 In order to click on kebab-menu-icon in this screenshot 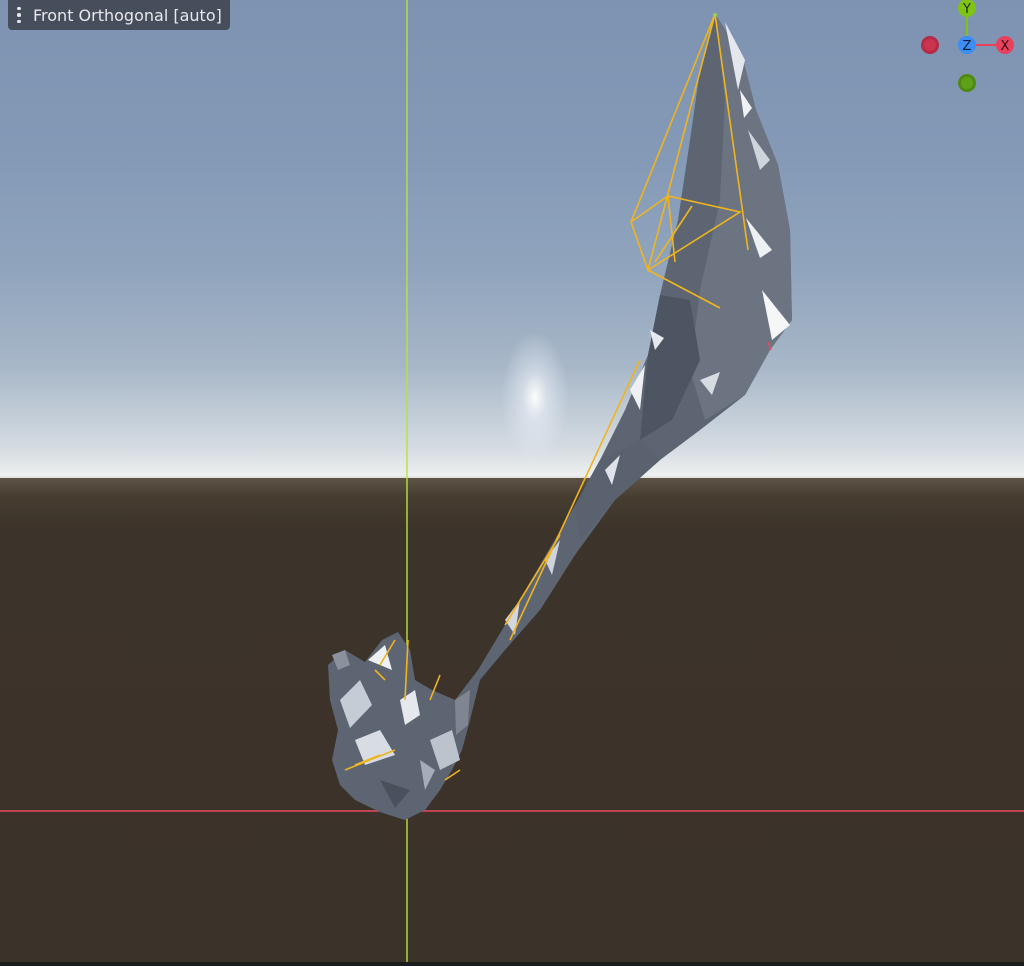, I will do `click(19, 15)`.